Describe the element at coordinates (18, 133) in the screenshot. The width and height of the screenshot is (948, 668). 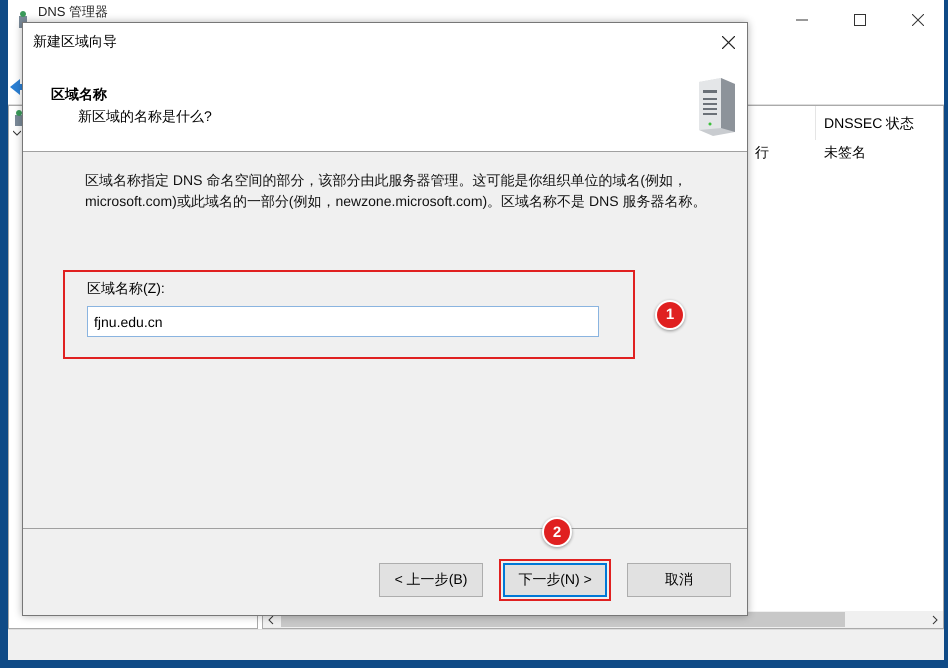
I see `expand-chevron-icon` at that location.